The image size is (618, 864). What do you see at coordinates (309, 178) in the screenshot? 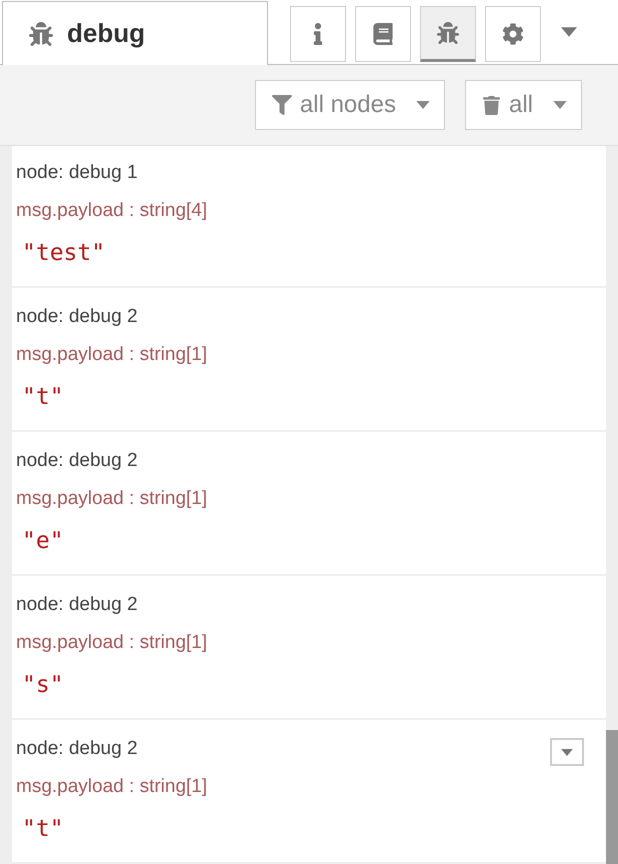
I see `node-name: node: debug 1` at bounding box center [309, 178].